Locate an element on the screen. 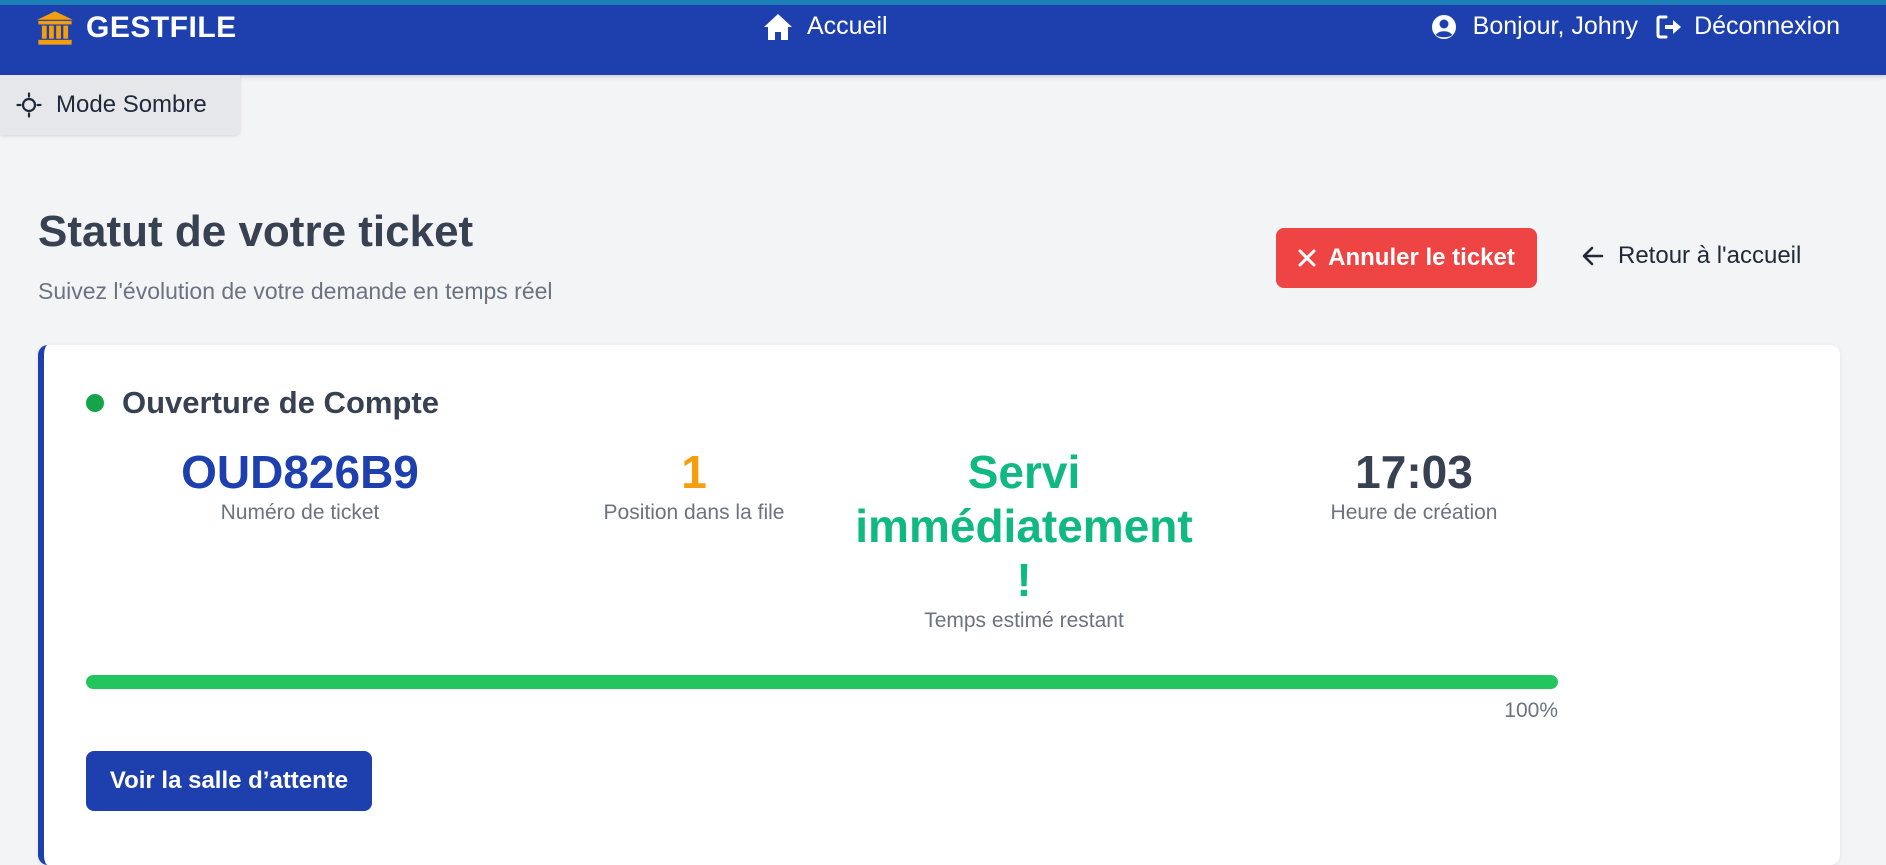  logout-link: Déconnexion is located at coordinates (1748, 26).